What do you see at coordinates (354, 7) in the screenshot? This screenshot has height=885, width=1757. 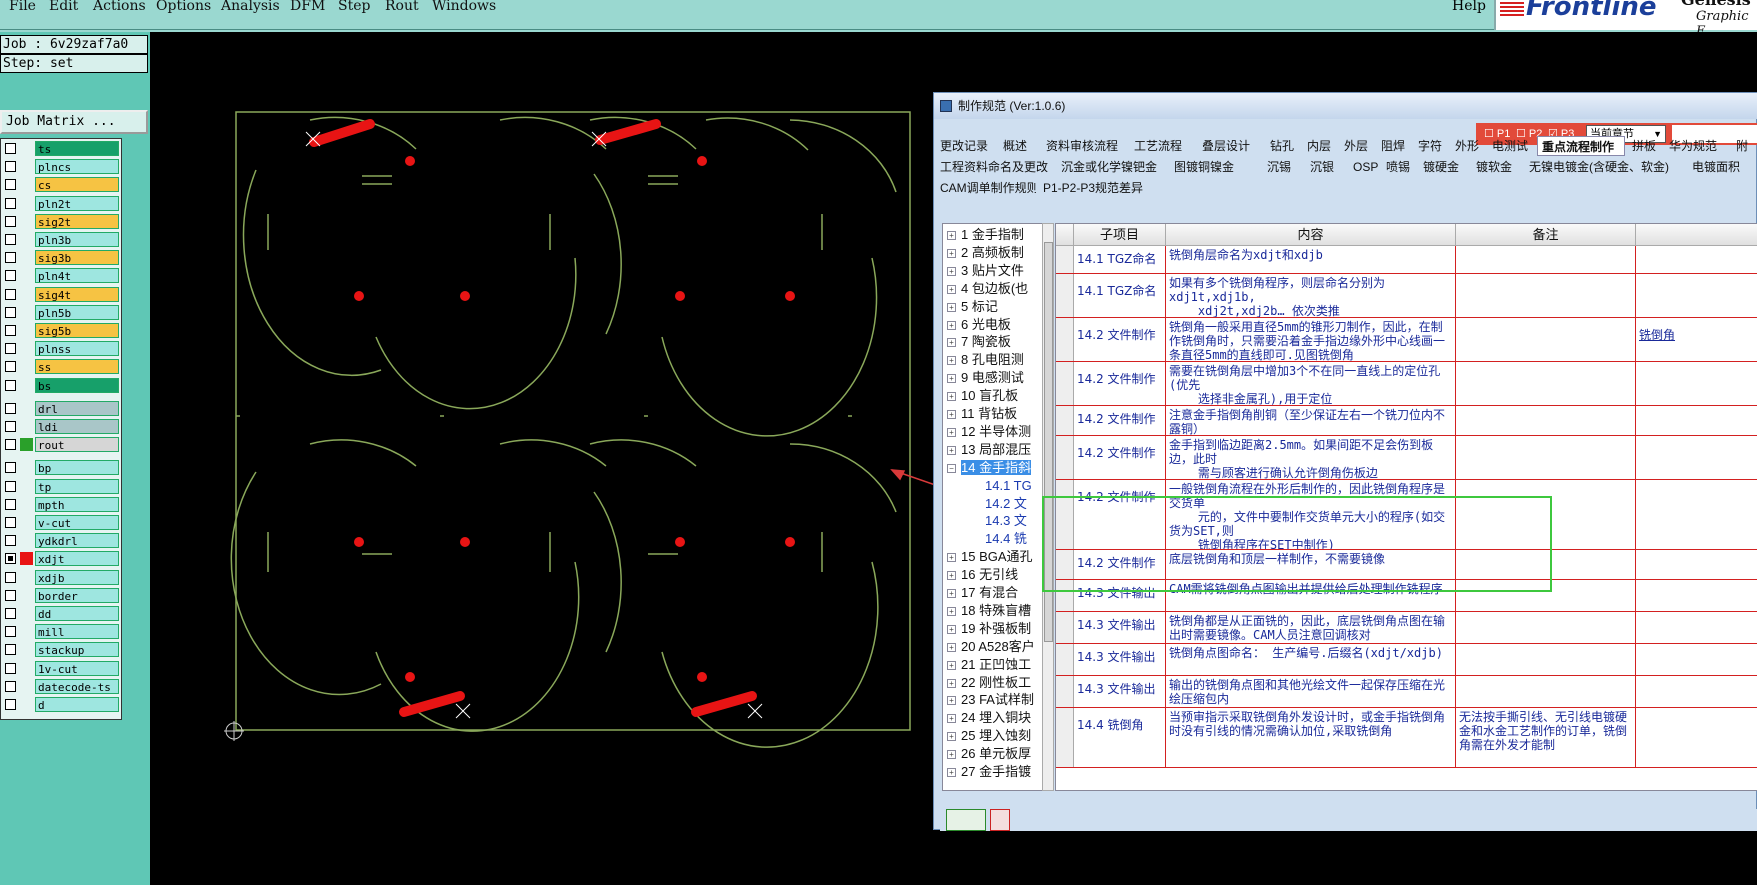 I see `menu-step: Step` at bounding box center [354, 7].